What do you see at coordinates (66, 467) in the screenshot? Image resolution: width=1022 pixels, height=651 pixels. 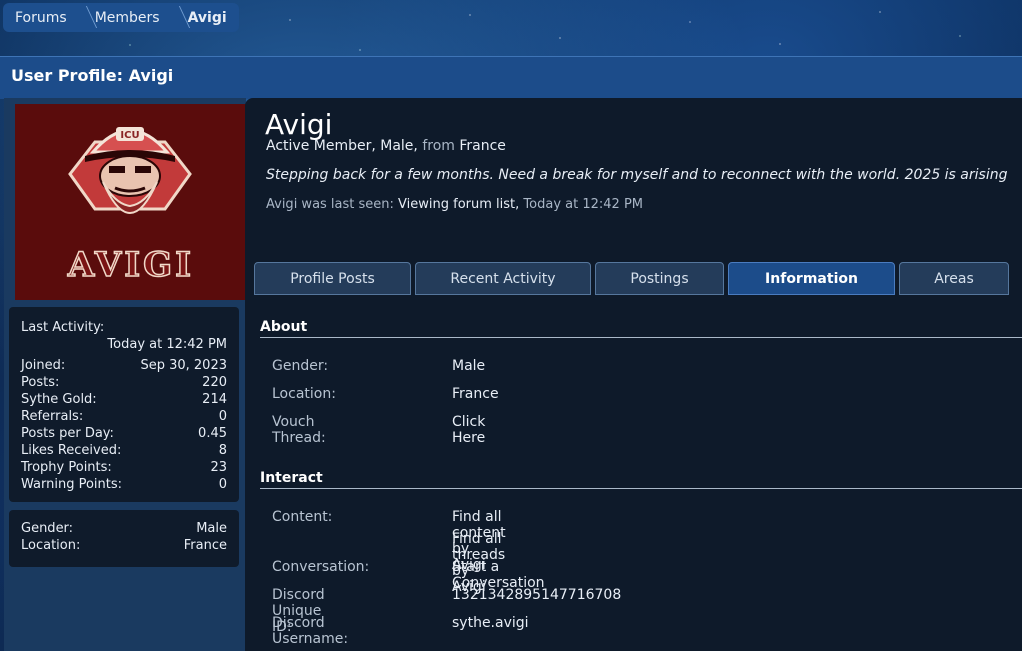 I see `stat-label: Trophy Points:` at bounding box center [66, 467].